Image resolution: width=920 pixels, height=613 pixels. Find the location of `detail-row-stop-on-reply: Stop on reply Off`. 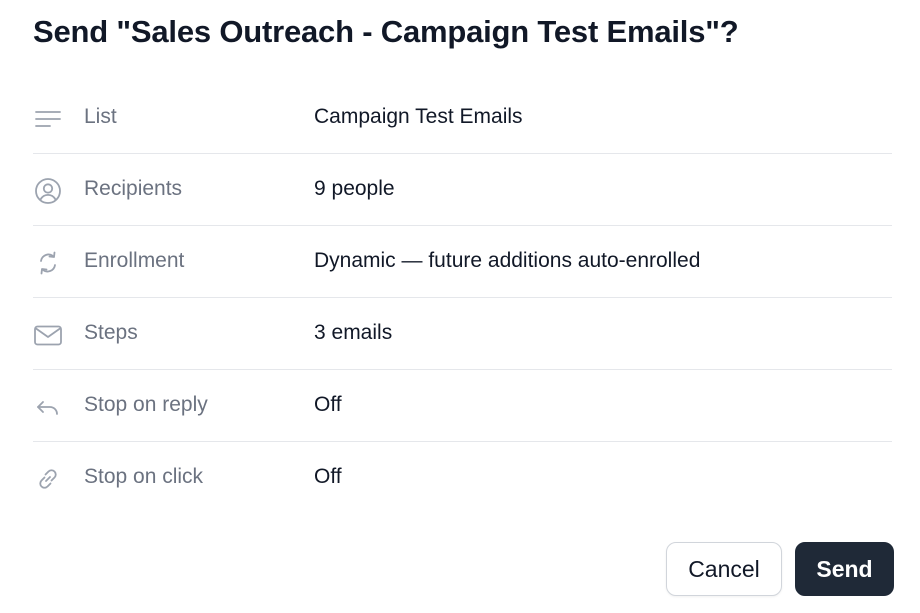

detail-row-stop-on-reply: Stop on reply Off is located at coordinates (462, 406).